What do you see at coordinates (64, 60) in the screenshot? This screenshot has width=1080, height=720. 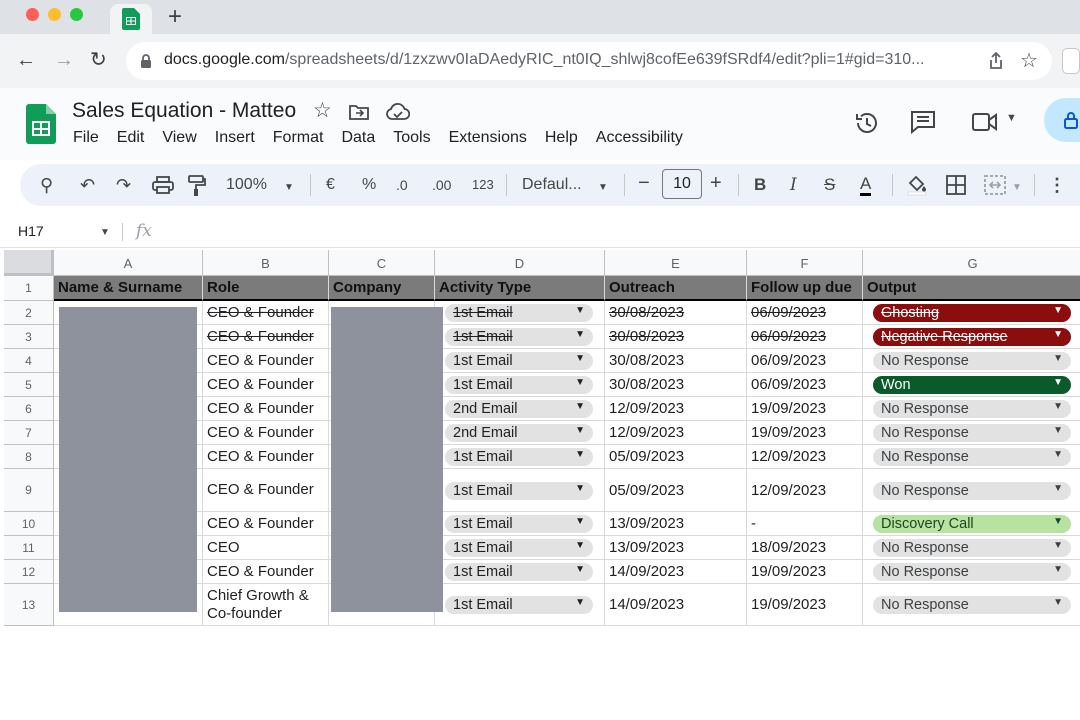 I see `forward-arrow-icon: →` at bounding box center [64, 60].